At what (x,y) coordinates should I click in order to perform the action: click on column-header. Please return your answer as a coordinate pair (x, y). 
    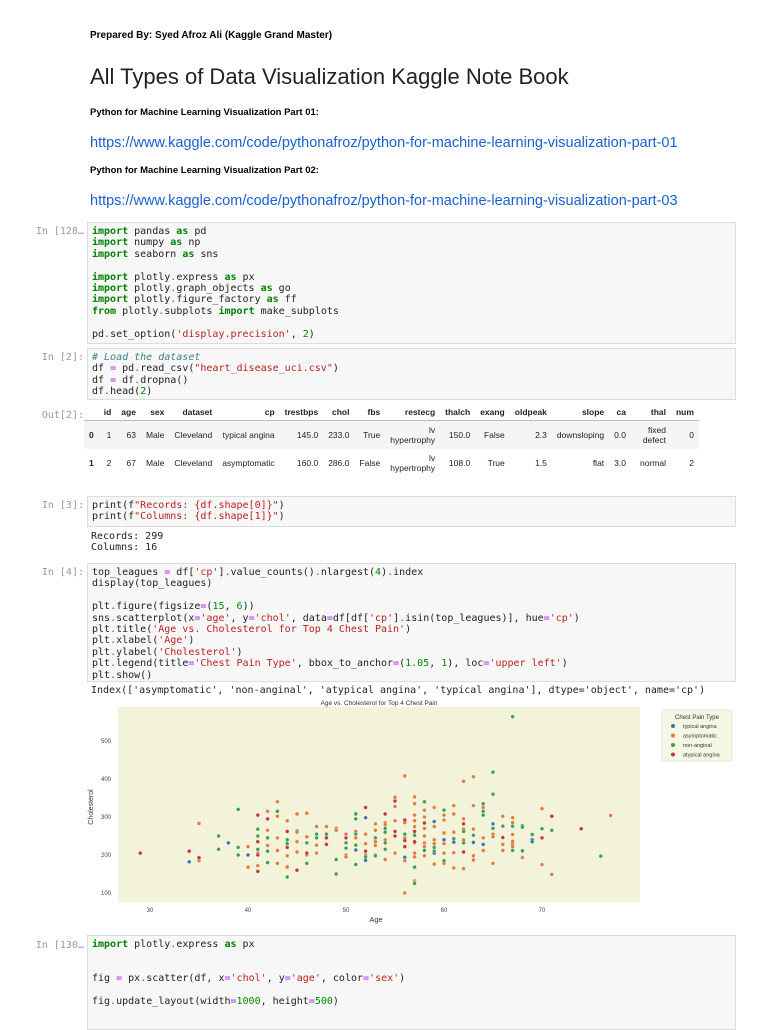
    Looking at the image, I should click on (91, 412).